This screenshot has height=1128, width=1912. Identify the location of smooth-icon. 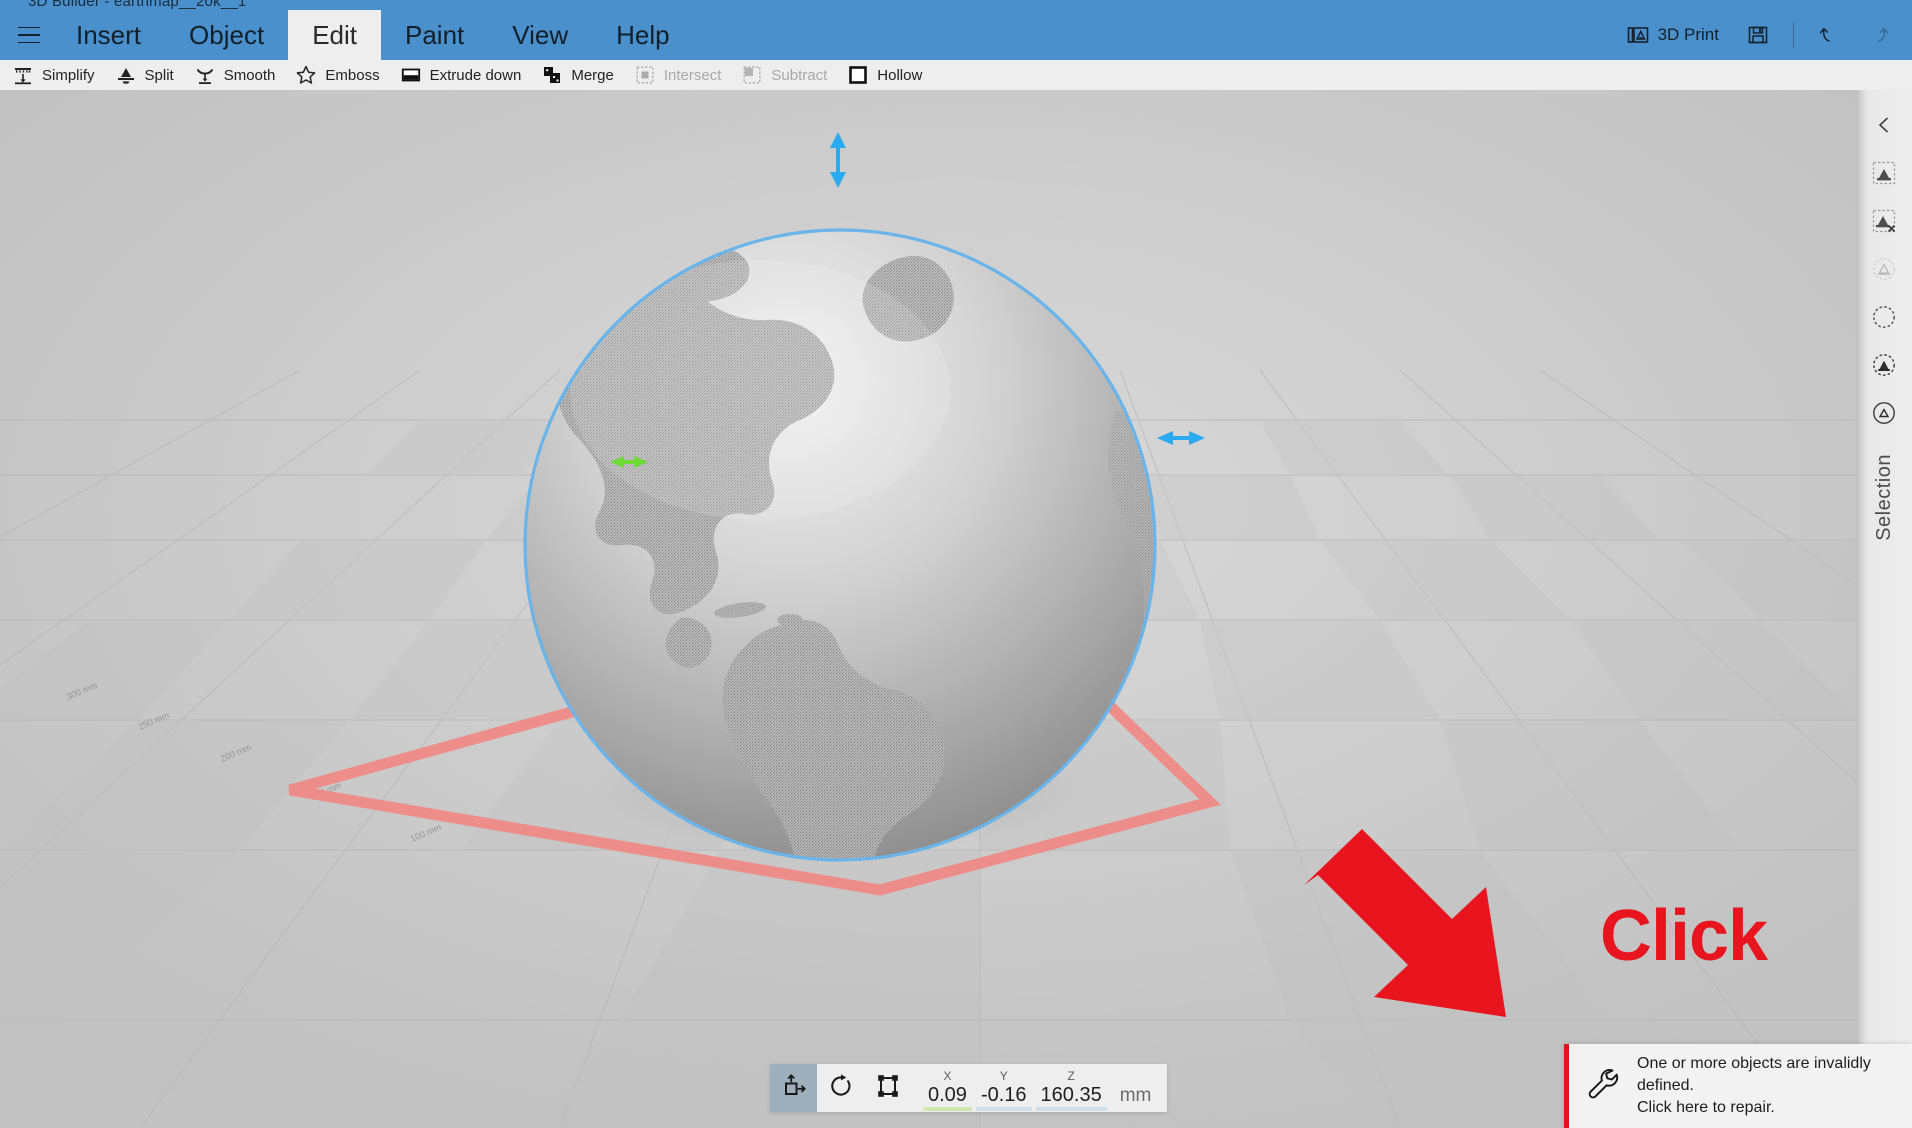
(205, 75).